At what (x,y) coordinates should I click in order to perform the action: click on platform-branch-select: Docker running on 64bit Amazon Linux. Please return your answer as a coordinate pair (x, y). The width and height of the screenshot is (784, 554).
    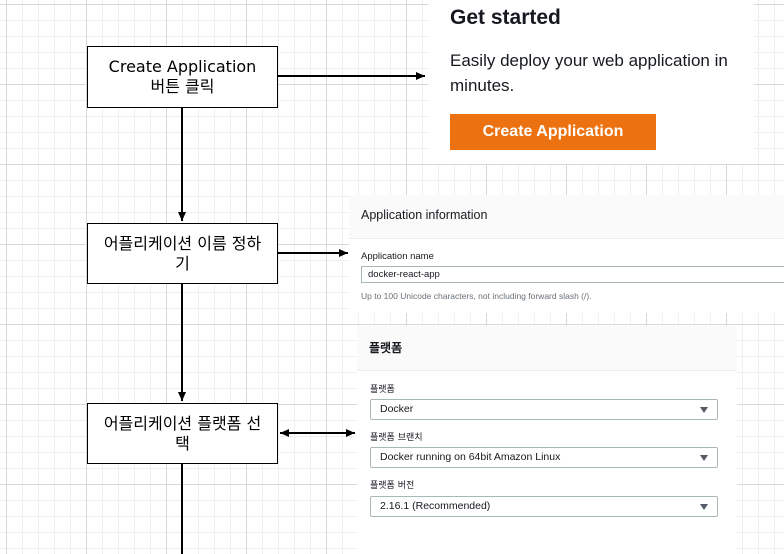
    Looking at the image, I should click on (544, 457).